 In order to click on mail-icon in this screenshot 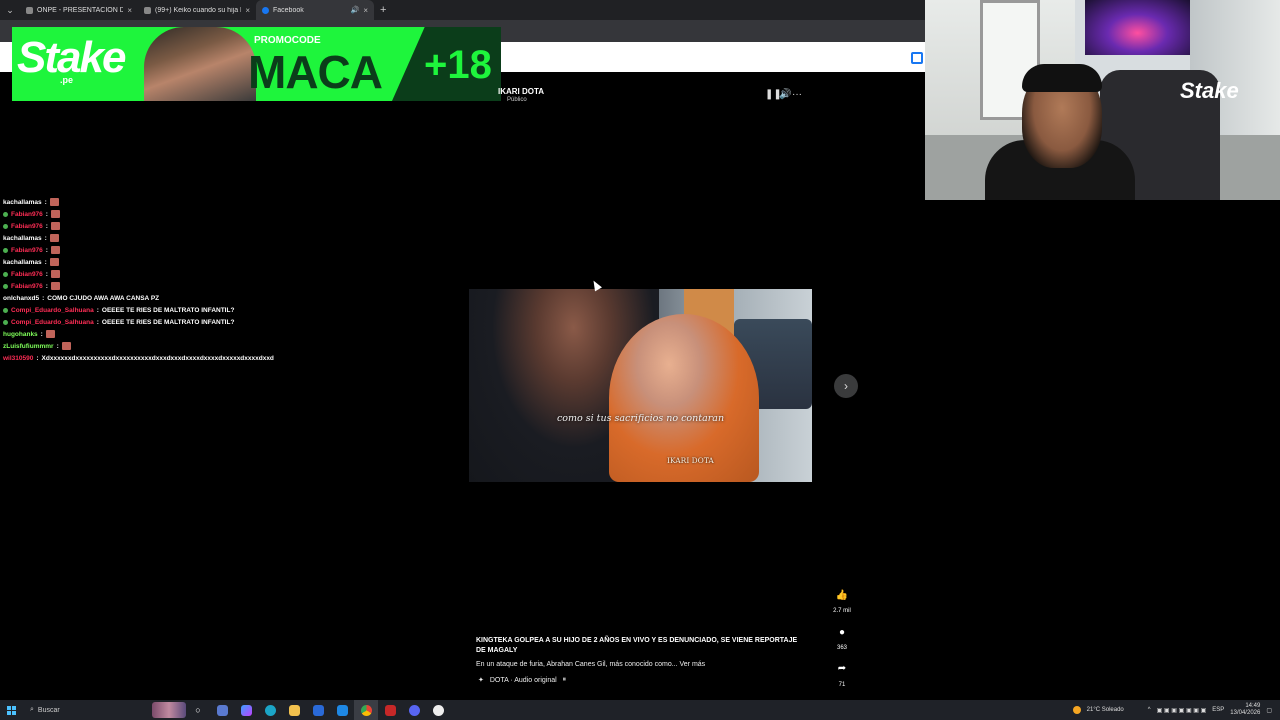, I will do `click(342, 710)`.